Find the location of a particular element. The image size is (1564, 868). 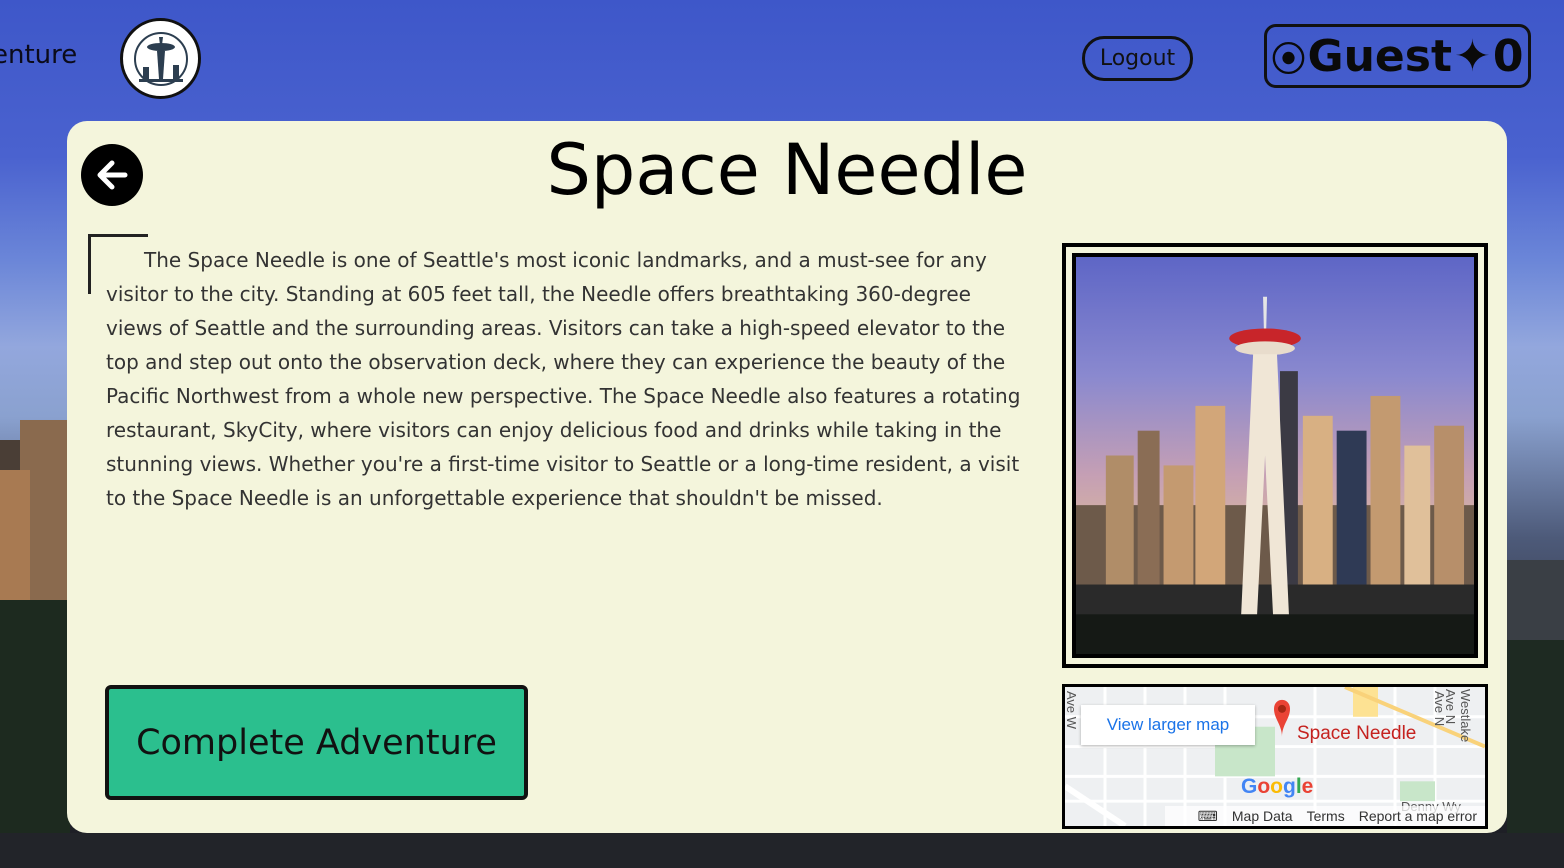

street-label-westlake: Westlake Ave N is located at coordinates (1458, 716).